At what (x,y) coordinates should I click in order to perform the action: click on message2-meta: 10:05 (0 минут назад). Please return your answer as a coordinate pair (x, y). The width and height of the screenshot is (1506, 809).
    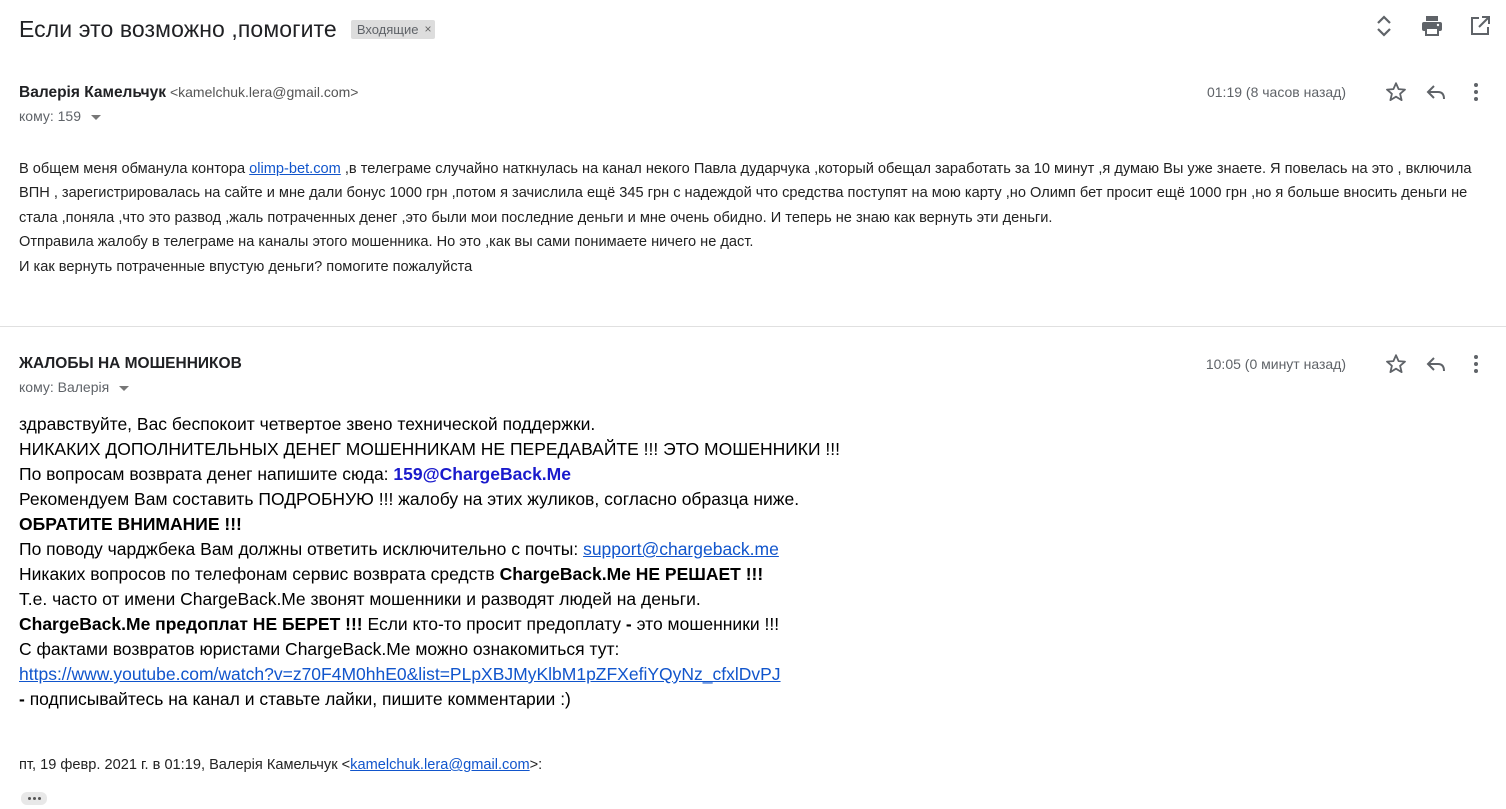
    Looking at the image, I should click on (1347, 364).